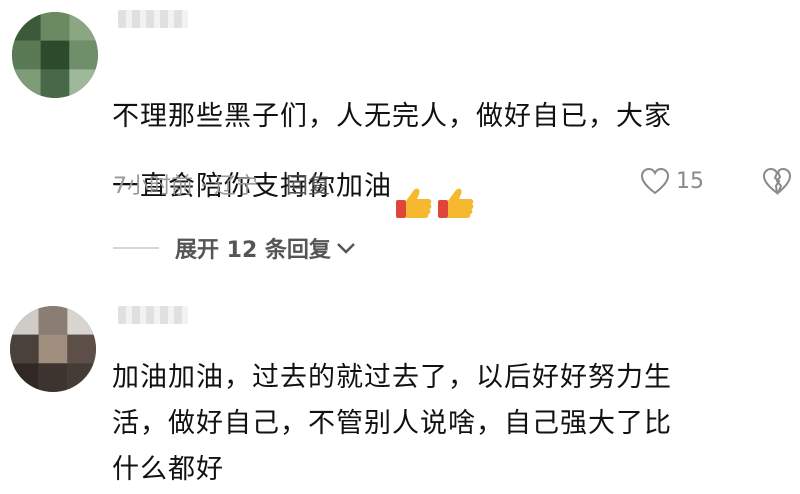 This screenshot has width=800, height=494. Describe the element at coordinates (136, 248) in the screenshot. I see `divider-line` at that location.